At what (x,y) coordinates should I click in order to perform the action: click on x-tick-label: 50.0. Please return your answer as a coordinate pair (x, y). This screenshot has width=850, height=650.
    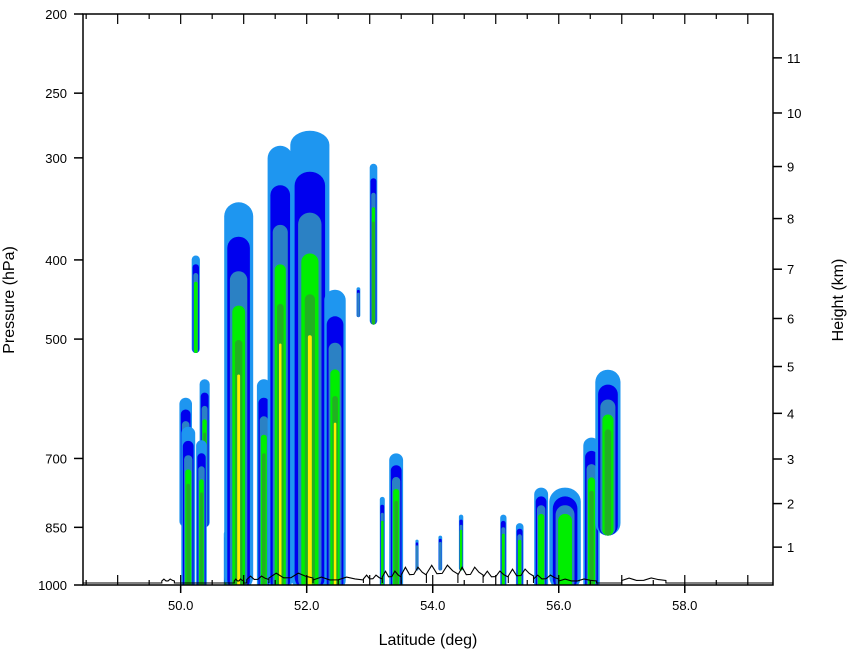
    Looking at the image, I should click on (180, 605).